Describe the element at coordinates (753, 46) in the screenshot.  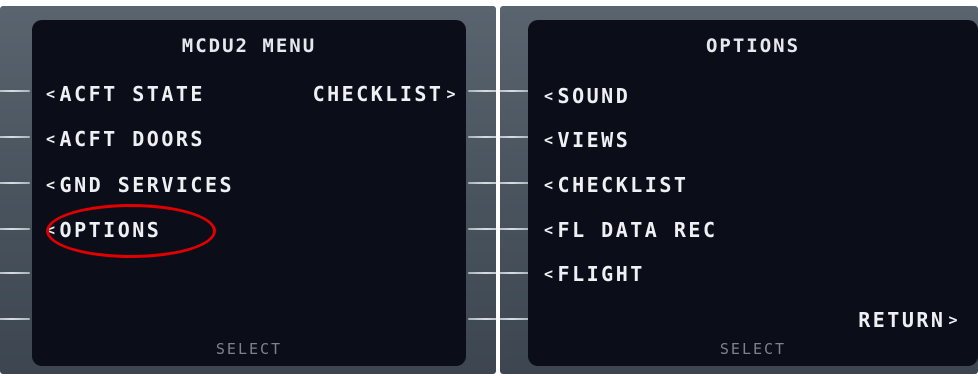
I see `page-title: OPTIONS` at that location.